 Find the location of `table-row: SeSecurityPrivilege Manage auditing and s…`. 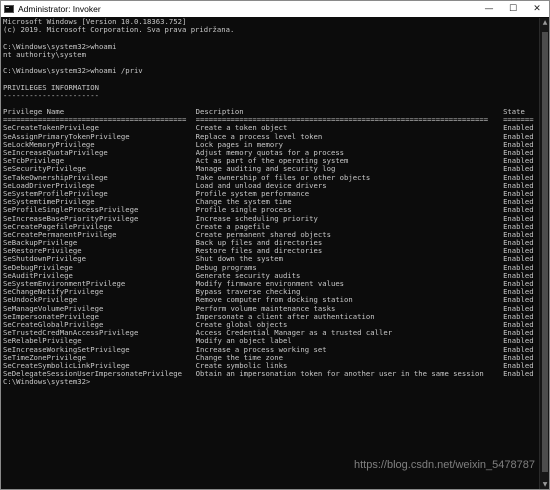

table-row: SeSecurityPrivilege Manage auditing and s… is located at coordinates (271, 169).